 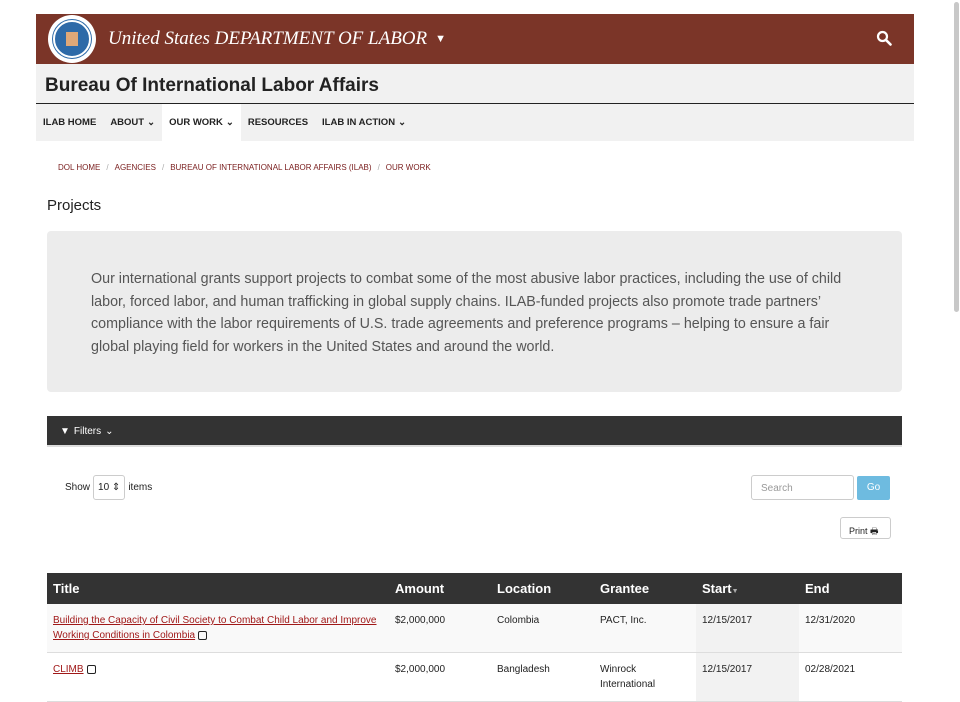 I want to click on breadcrumb-link: DOL HOME, so click(x=79, y=167).